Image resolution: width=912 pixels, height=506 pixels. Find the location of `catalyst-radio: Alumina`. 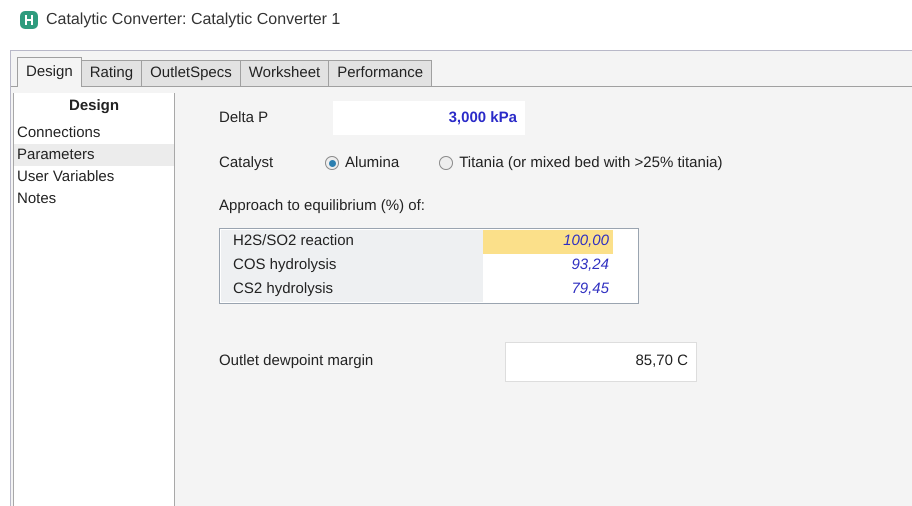

catalyst-radio: Alumina is located at coordinates (362, 163).